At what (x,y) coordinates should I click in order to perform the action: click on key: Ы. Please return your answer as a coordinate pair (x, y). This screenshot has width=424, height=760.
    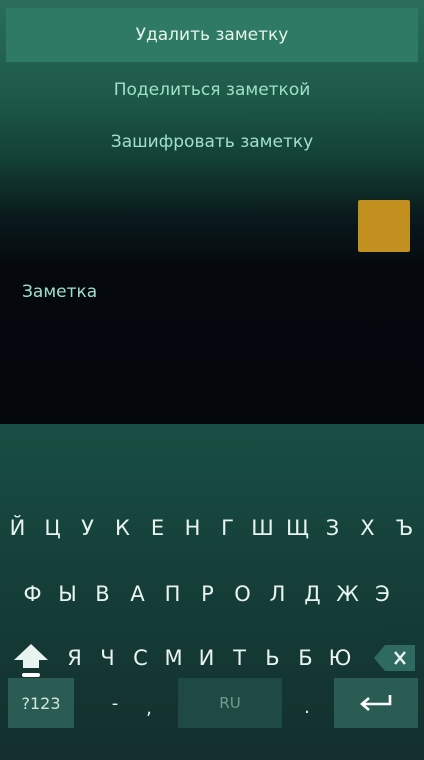
    Looking at the image, I should click on (67, 594).